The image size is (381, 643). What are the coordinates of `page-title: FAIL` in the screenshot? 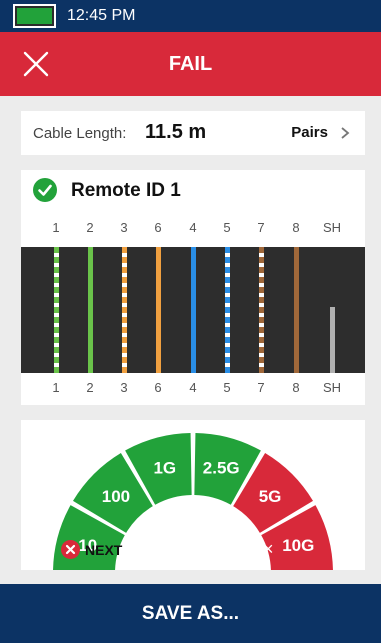 It's located at (190, 64).